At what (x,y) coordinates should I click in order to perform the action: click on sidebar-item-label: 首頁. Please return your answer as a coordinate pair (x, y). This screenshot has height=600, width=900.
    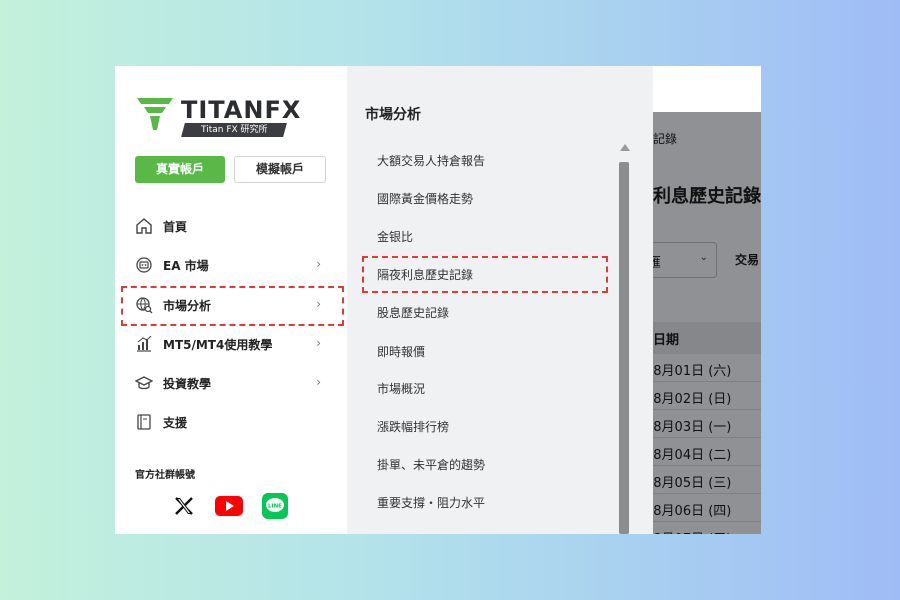
    Looking at the image, I should click on (175, 226).